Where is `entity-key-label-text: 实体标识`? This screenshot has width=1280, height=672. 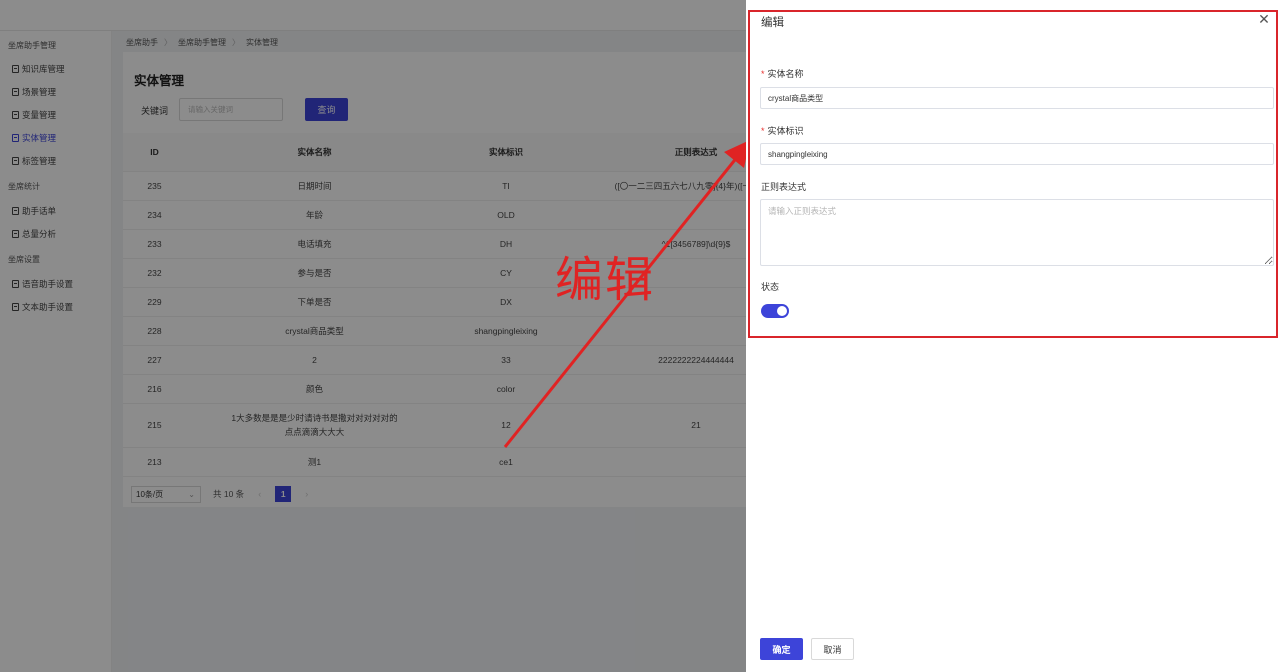
entity-key-label-text: 实体标识 is located at coordinates (785, 131).